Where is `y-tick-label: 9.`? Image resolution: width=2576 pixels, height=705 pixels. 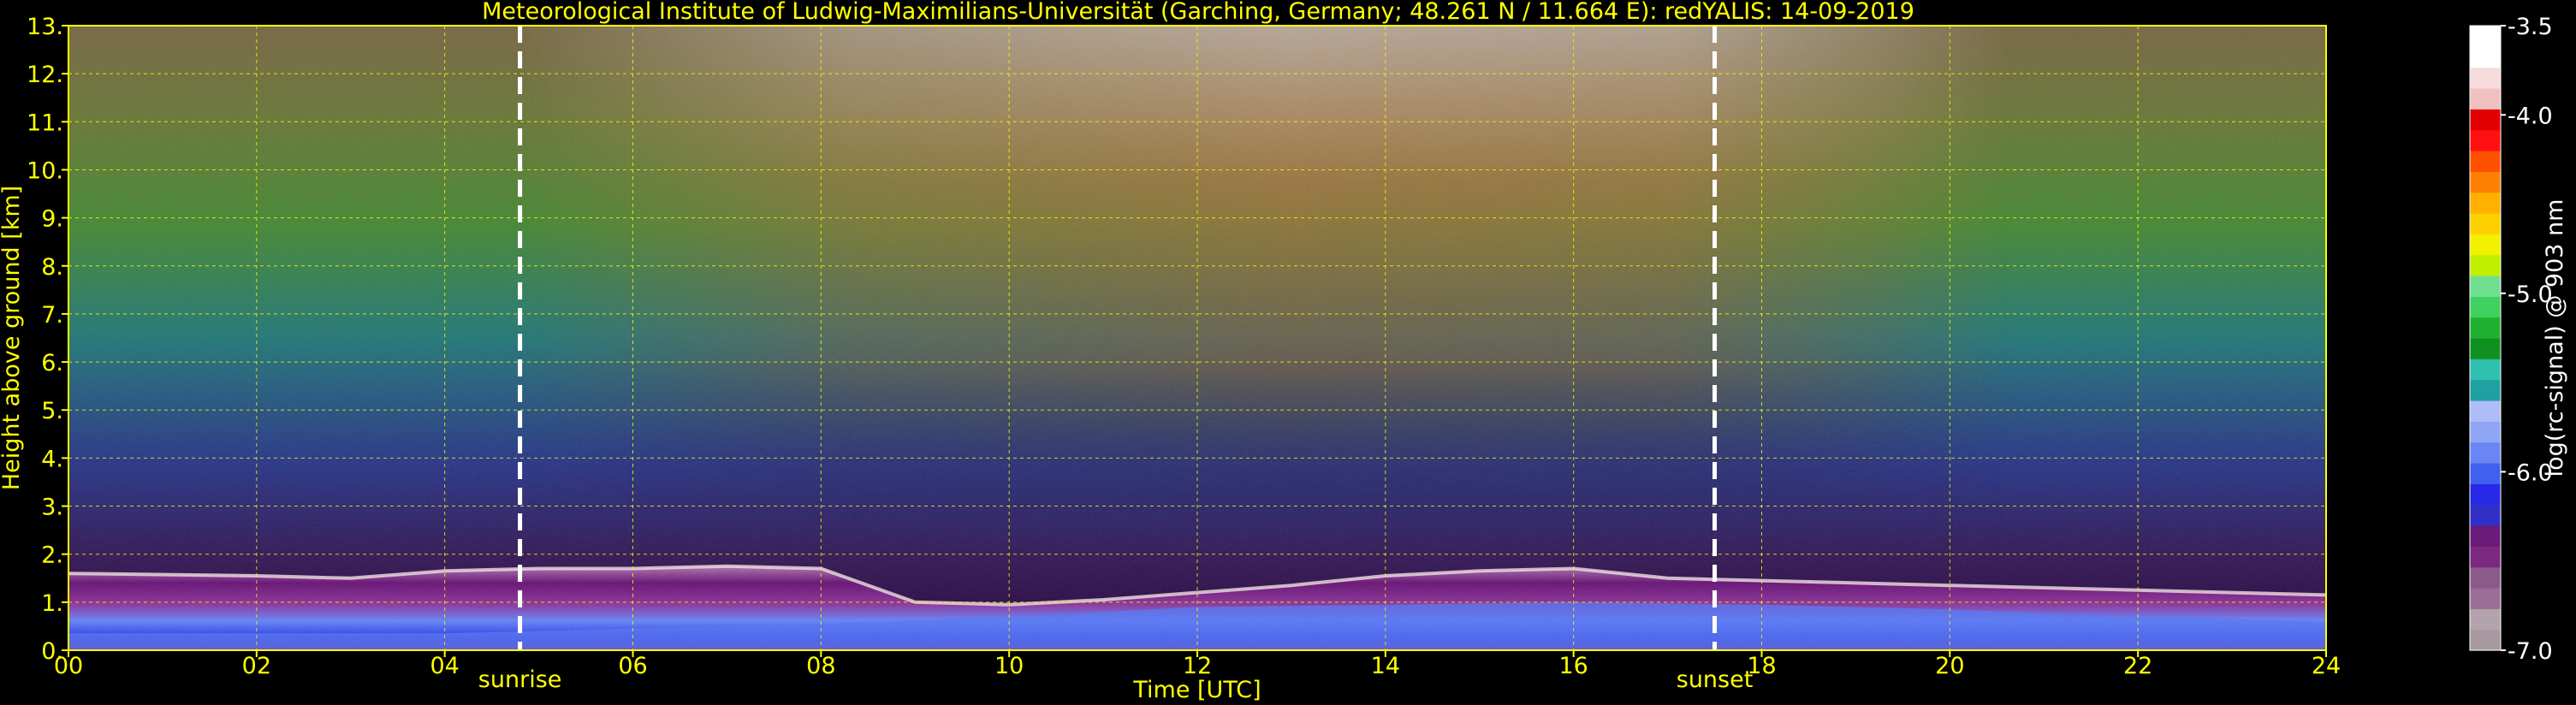 y-tick-label: 9. is located at coordinates (52, 219).